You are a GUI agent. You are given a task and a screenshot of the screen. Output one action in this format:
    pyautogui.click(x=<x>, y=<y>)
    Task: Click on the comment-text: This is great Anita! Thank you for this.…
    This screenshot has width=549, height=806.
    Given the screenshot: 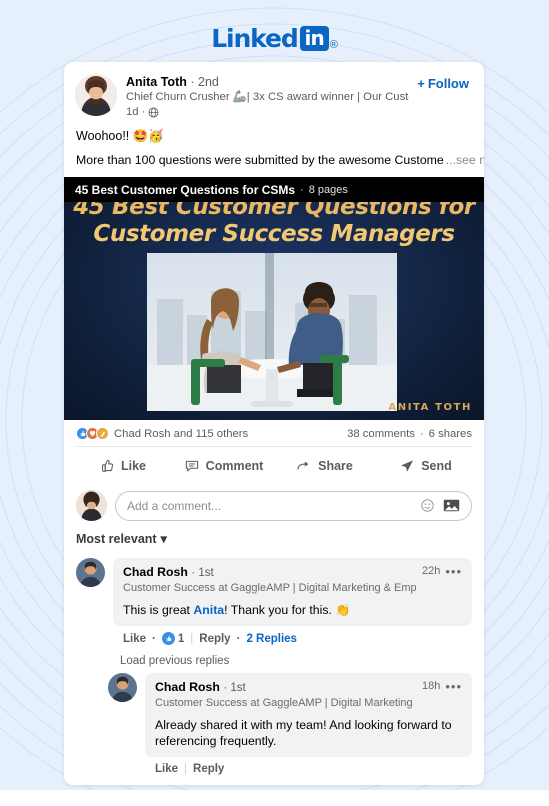 What is the action you would take?
    pyautogui.click(x=292, y=610)
    